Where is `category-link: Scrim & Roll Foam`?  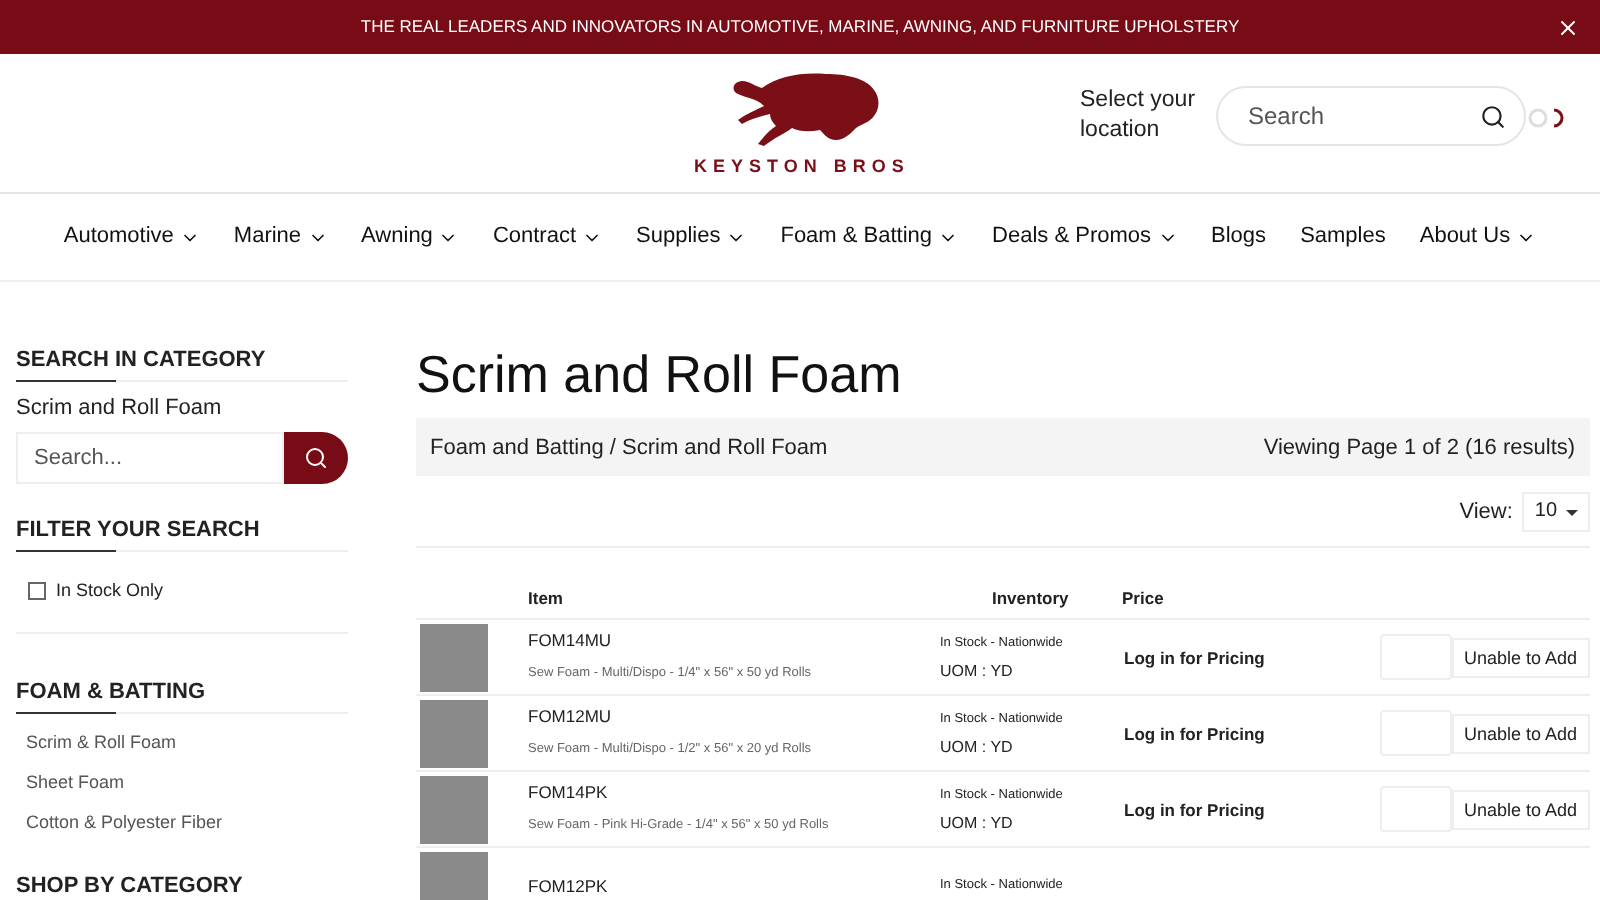 category-link: Scrim & Roll Foam is located at coordinates (101, 742).